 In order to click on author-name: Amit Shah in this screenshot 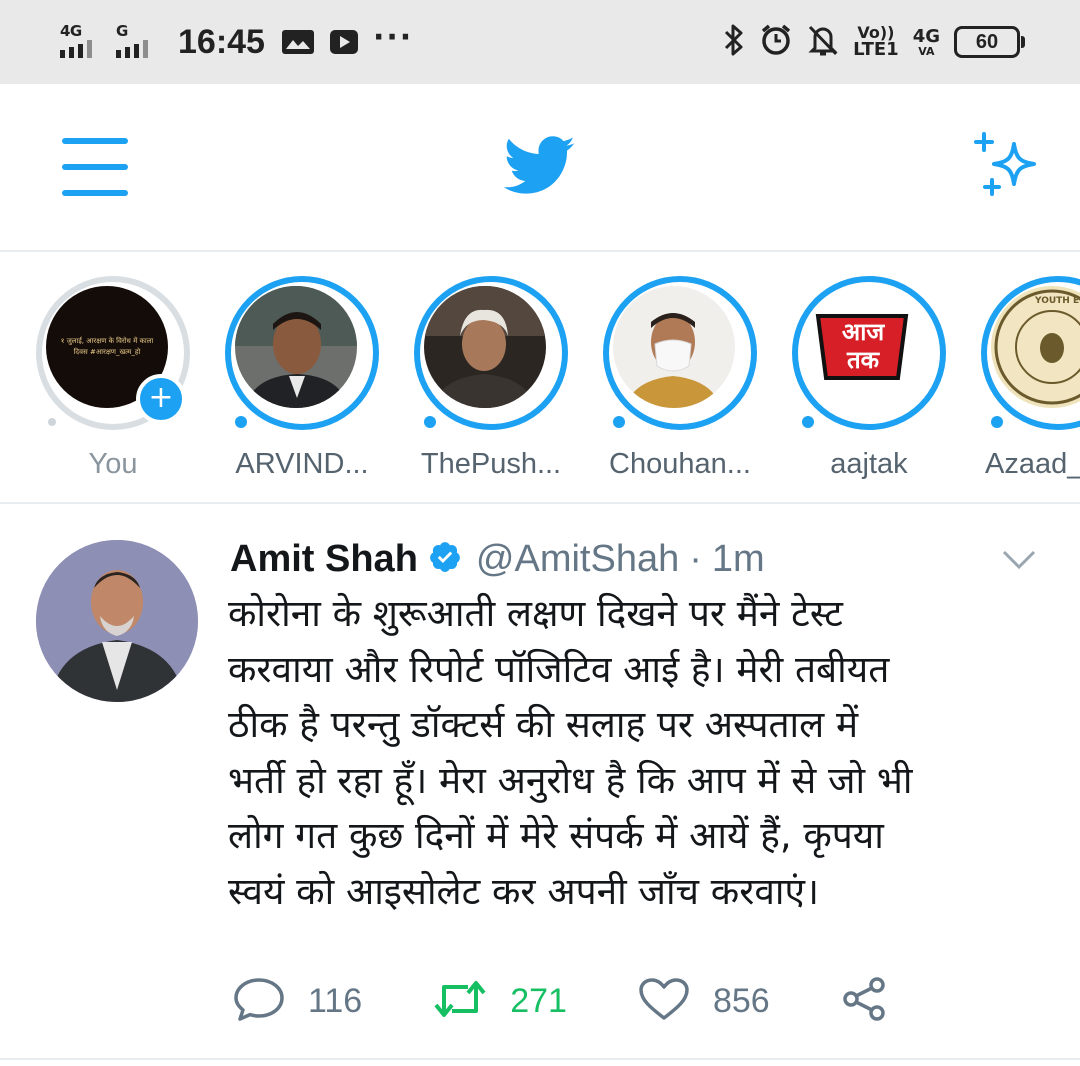, I will do `click(324, 559)`.